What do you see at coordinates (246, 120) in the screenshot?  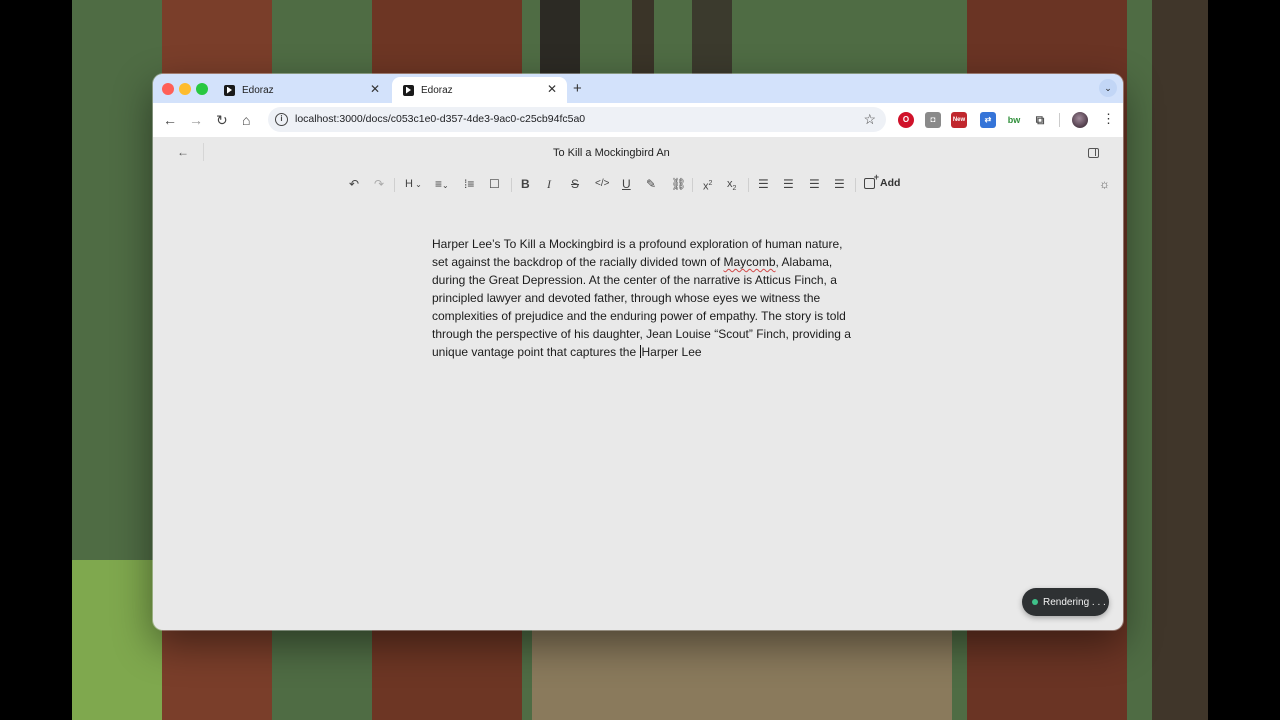 I see `home-icon: ⌂` at bounding box center [246, 120].